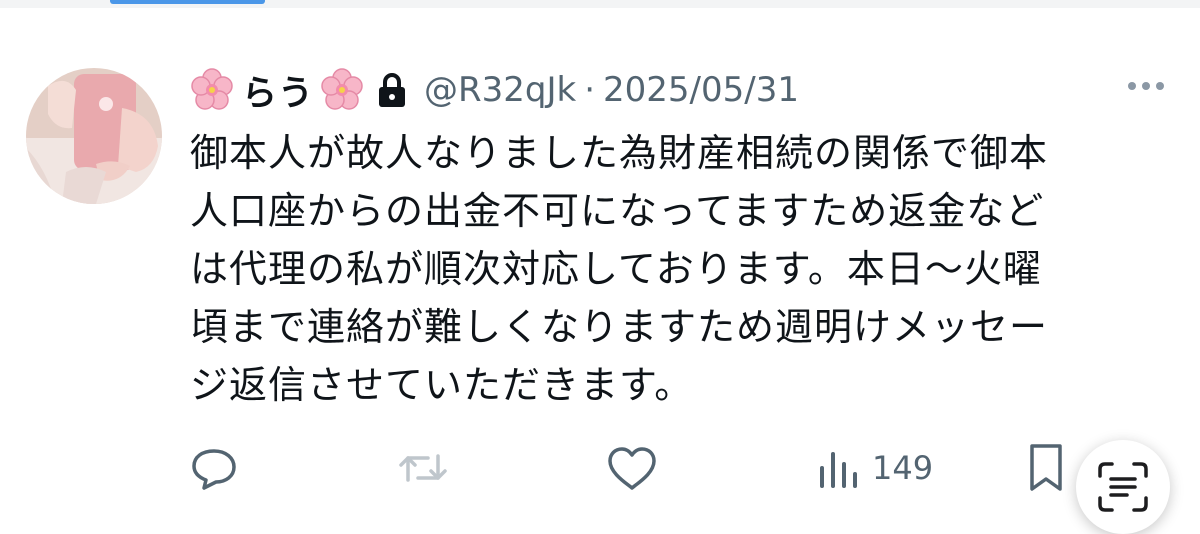  Describe the element at coordinates (903, 468) in the screenshot. I see `views-count: 149` at that location.